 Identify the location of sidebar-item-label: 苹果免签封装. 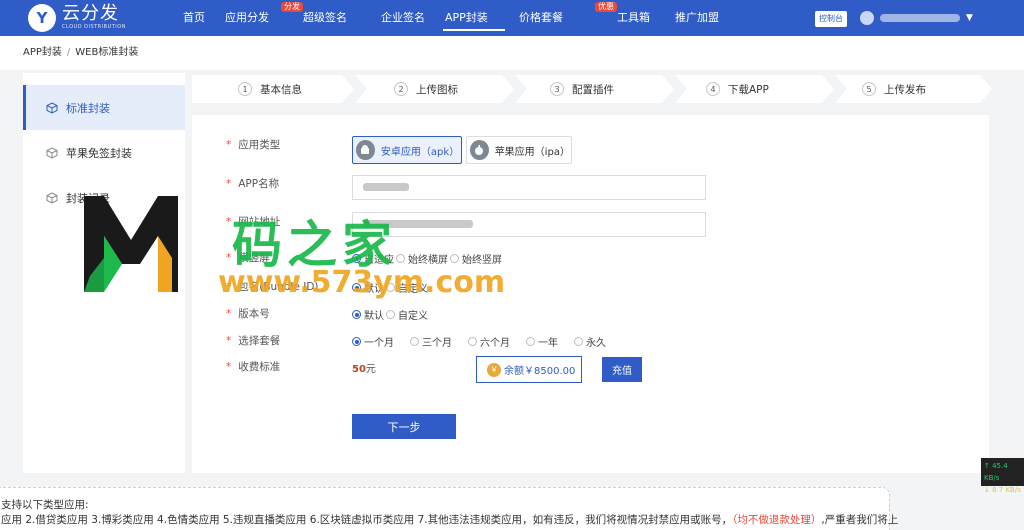
(99, 153).